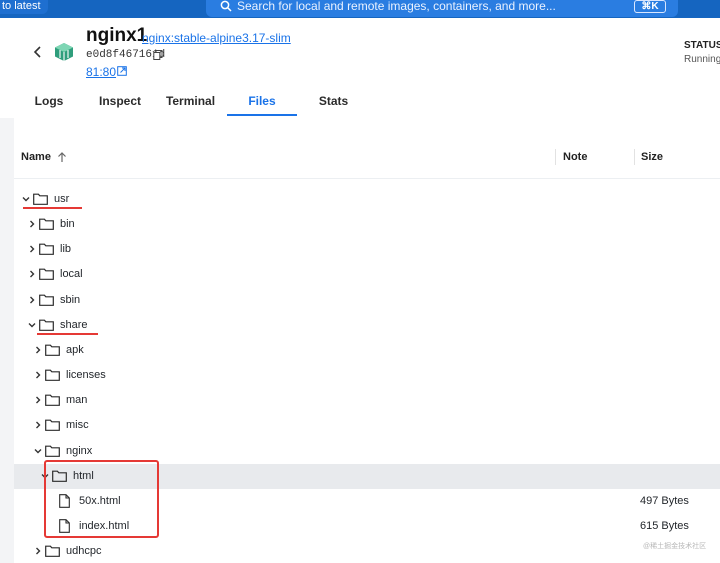 This screenshot has width=720, height=563. Describe the element at coordinates (84, 551) in the screenshot. I see `item-name: udhcpc` at that location.